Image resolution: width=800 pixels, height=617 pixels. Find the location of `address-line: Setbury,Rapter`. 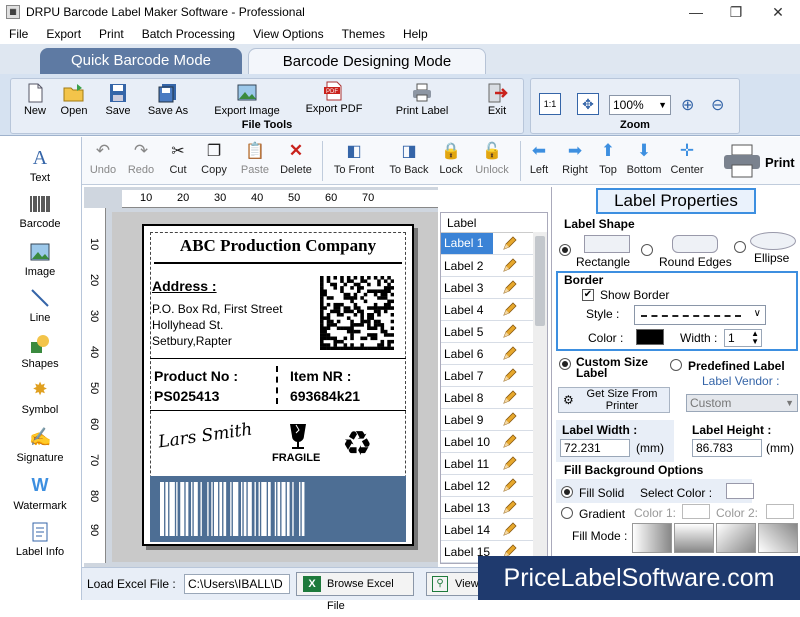

address-line: Setbury,Rapter is located at coordinates (192, 341).